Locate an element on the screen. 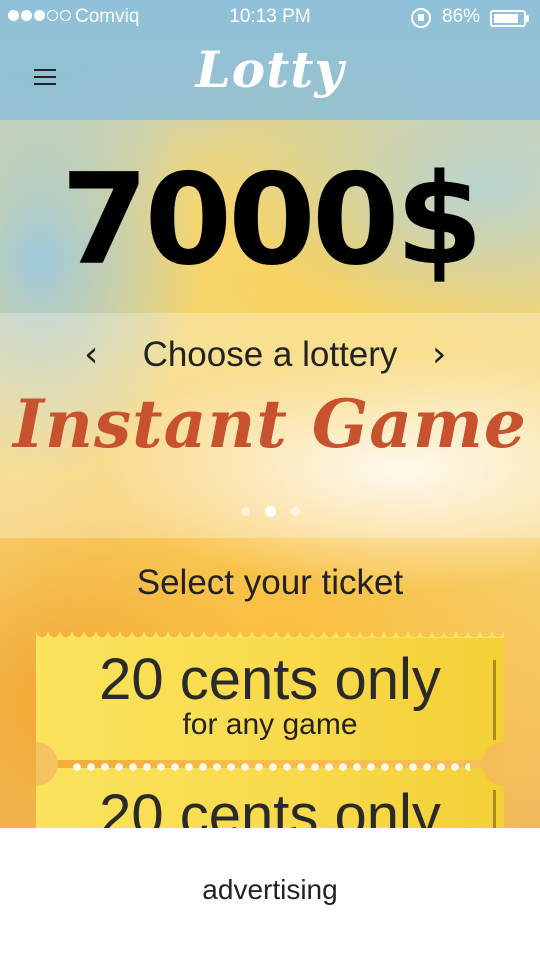 Image resolution: width=540 pixels, height=960 pixels. ticket-subtitle: for any game is located at coordinates (270, 724).